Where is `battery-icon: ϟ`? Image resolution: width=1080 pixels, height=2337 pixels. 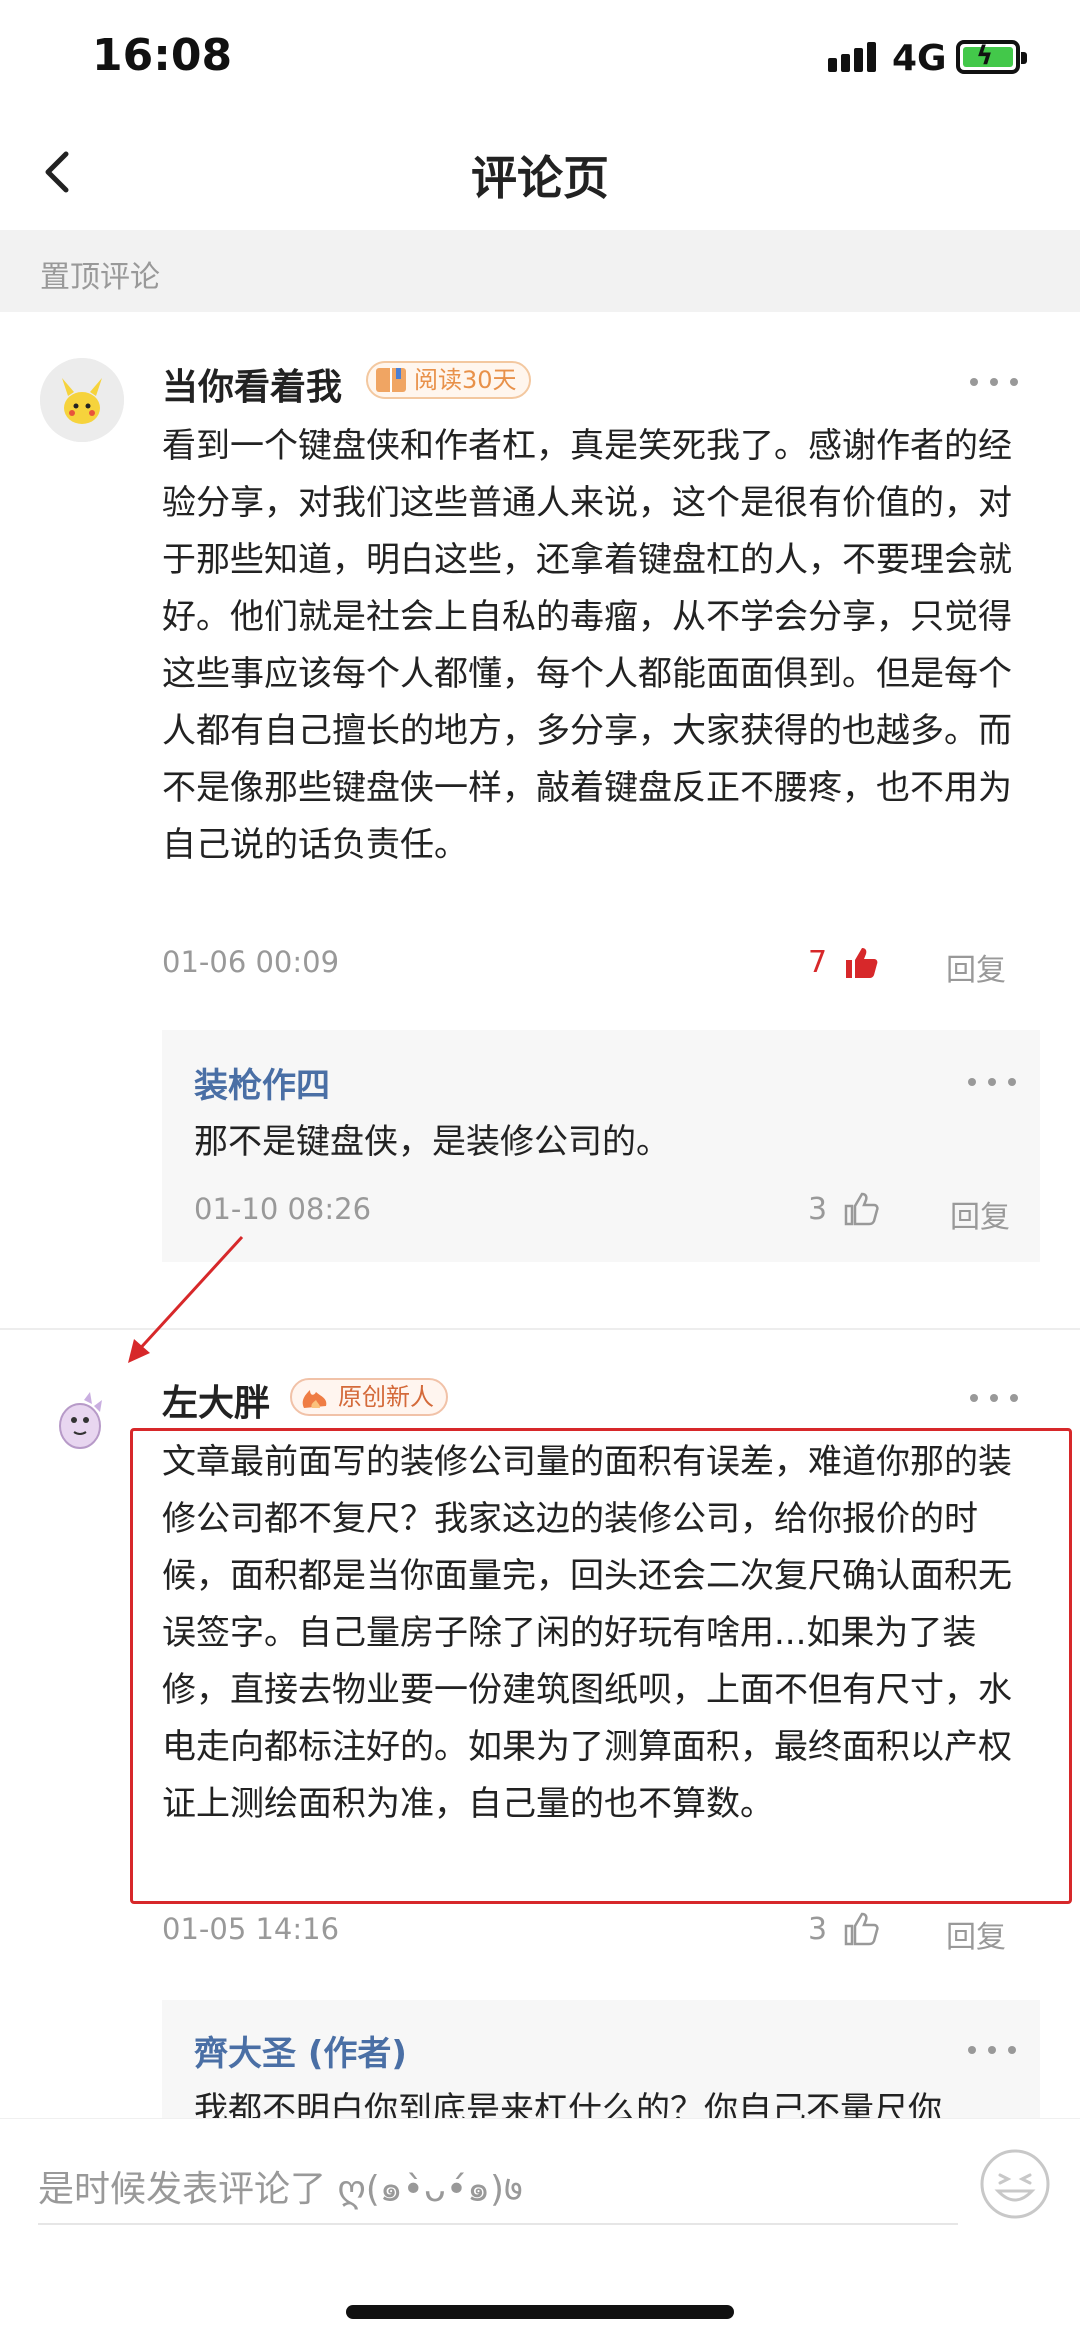
battery-icon: ϟ is located at coordinates (991, 57).